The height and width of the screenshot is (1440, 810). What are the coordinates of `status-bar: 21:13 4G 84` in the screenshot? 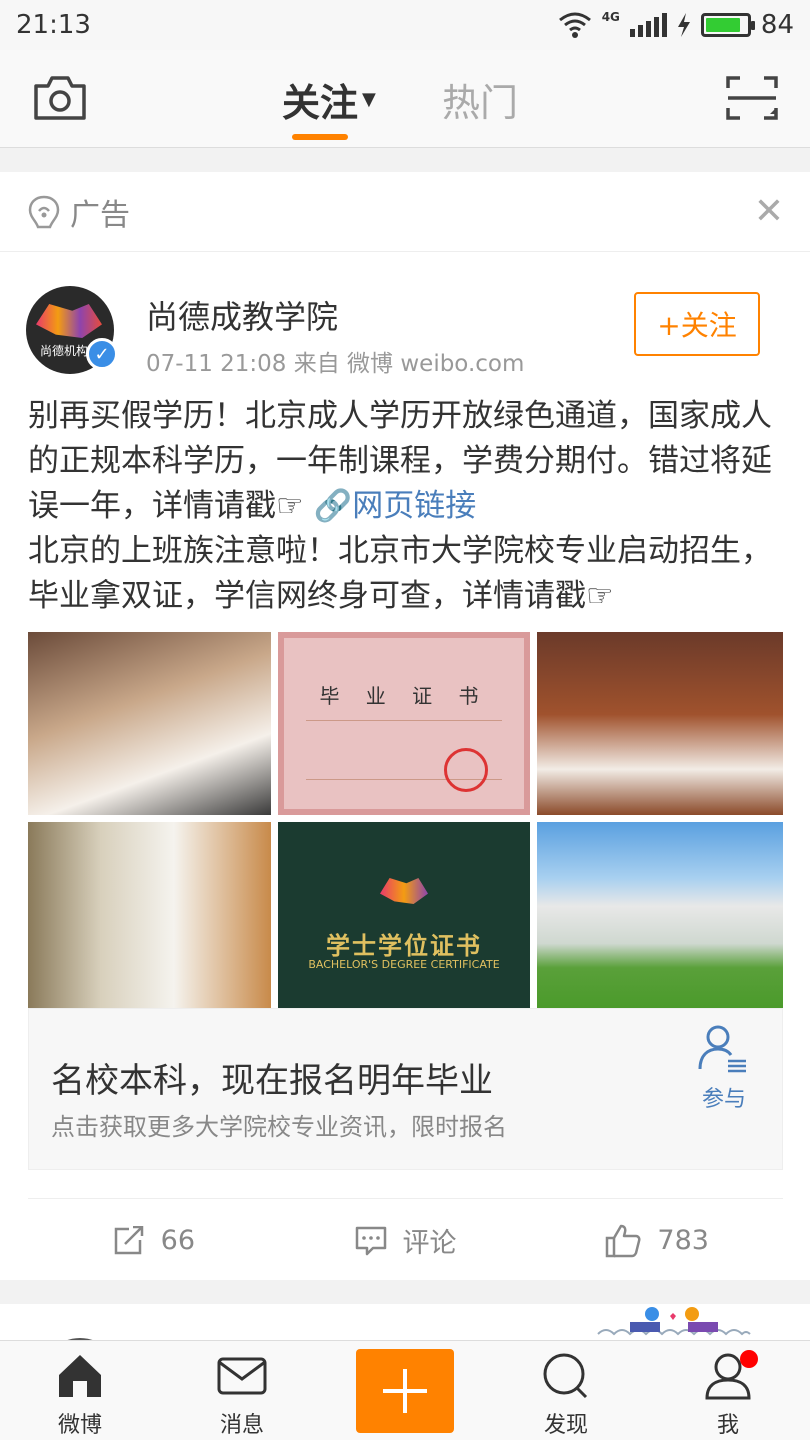 It's located at (405, 25).